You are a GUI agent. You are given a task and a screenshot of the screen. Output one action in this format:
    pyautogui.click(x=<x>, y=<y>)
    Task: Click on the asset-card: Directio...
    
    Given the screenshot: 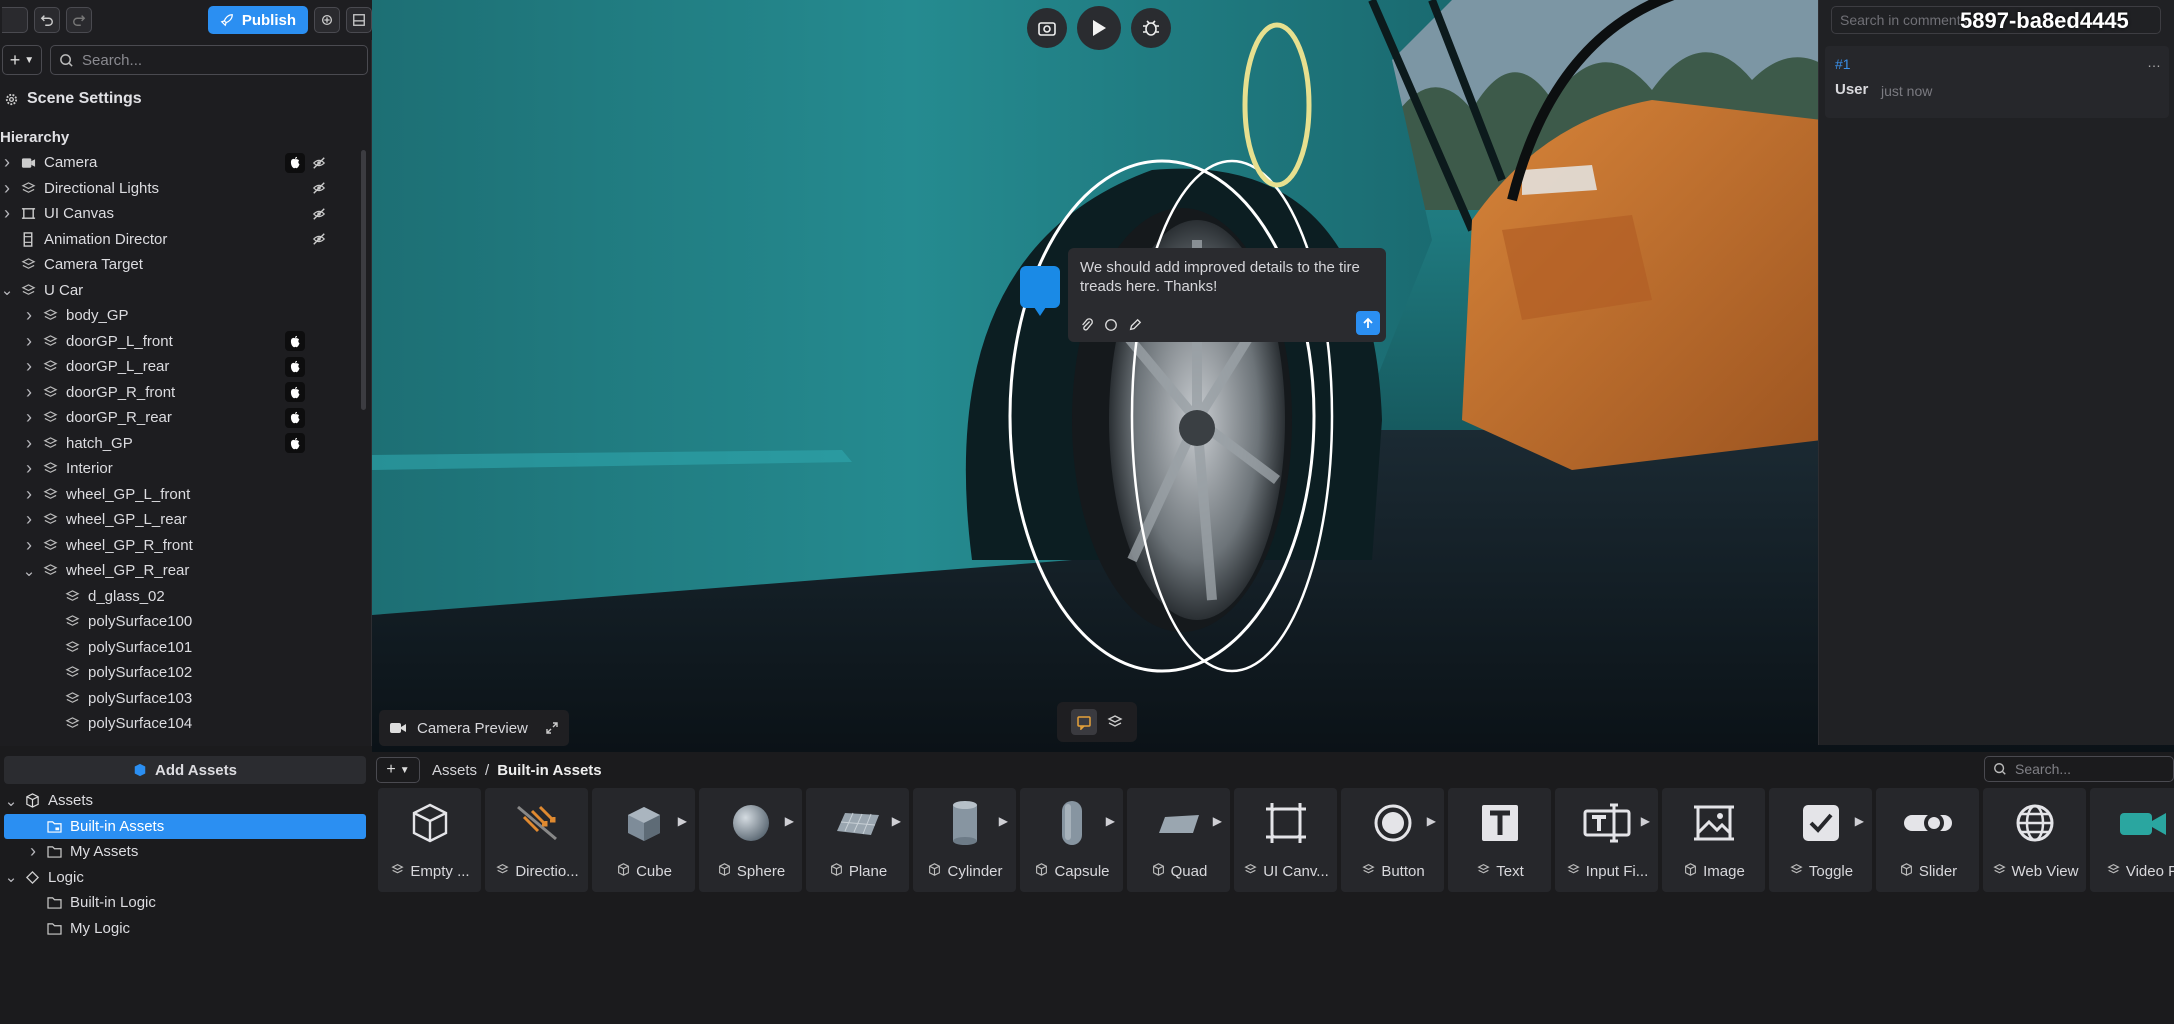 What is the action you would take?
    pyautogui.click(x=536, y=840)
    